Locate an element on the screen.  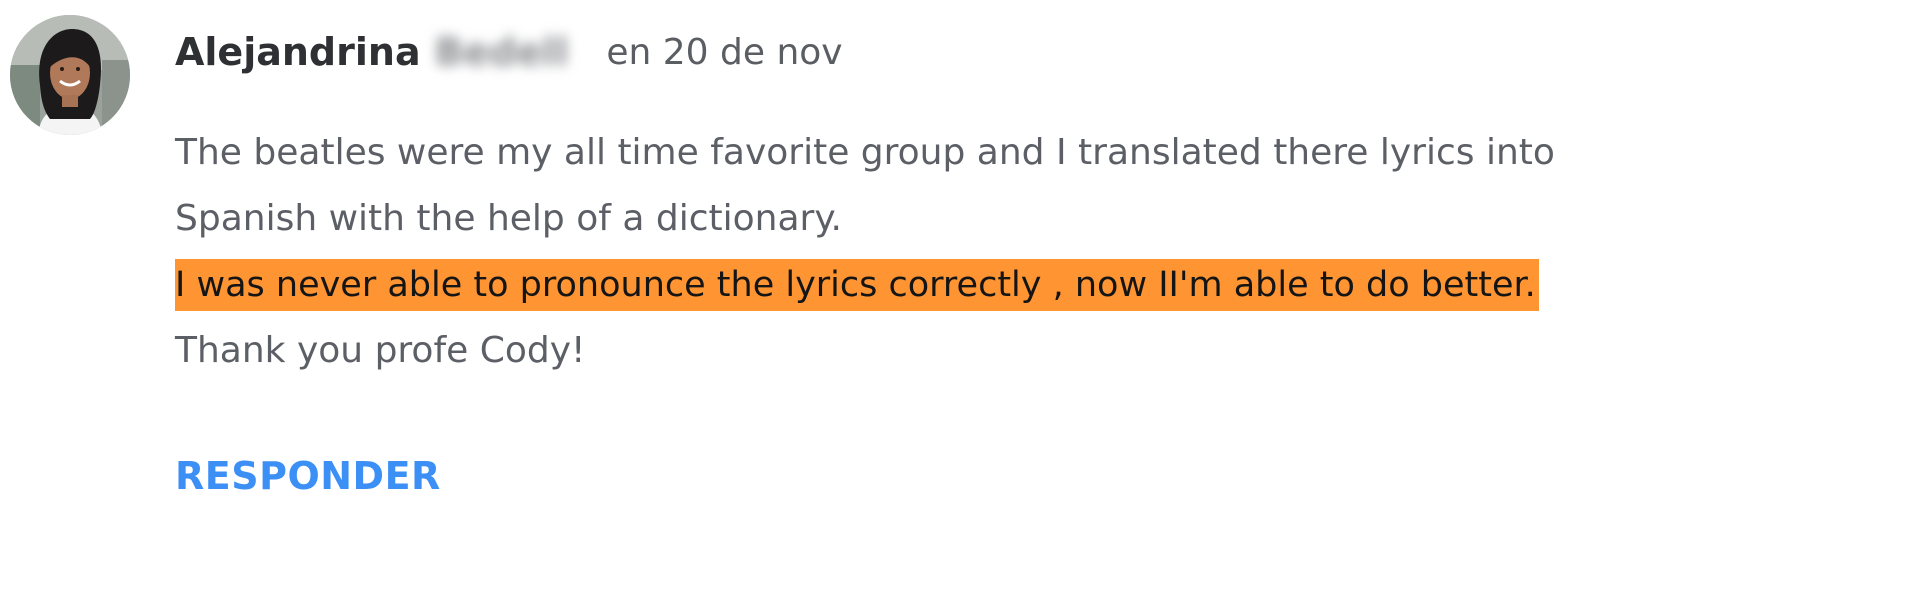
avatar is located at coordinates (70, 75).